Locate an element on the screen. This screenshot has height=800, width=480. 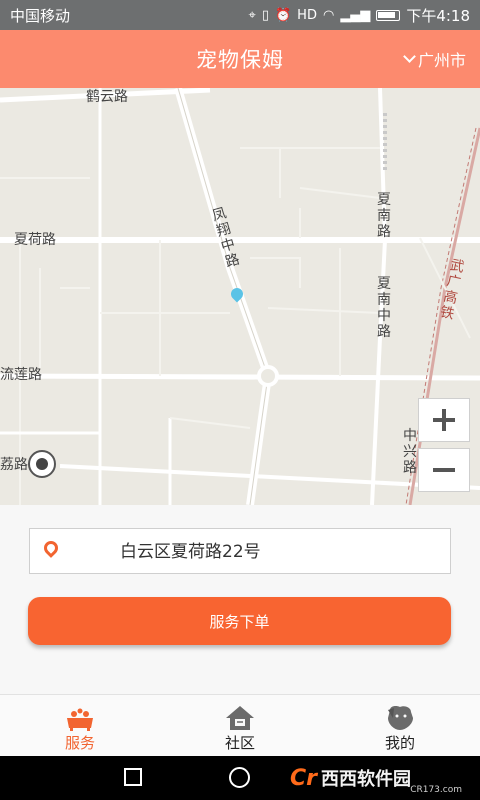
address-value: 白云区夏荷路22号 is located at coordinates (190, 552).